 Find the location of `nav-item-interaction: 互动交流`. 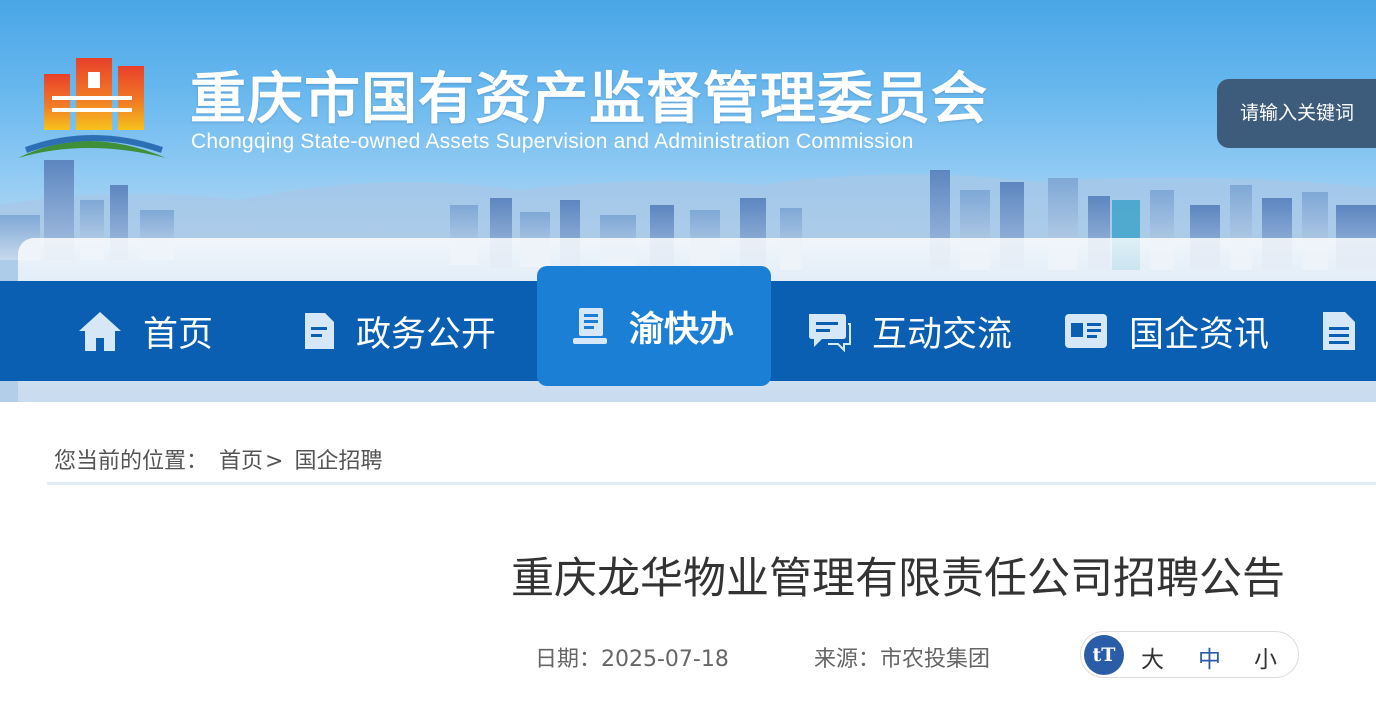

nav-item-interaction: 互动交流 is located at coordinates (909, 331).